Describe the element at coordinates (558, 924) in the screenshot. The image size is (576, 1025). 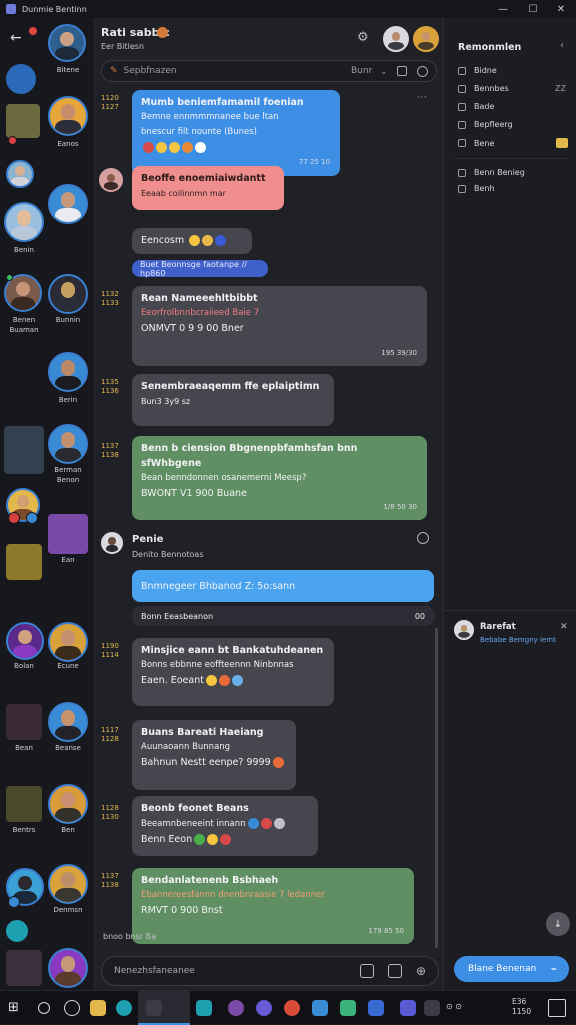
I see `scroll-down-button: ↓` at that location.